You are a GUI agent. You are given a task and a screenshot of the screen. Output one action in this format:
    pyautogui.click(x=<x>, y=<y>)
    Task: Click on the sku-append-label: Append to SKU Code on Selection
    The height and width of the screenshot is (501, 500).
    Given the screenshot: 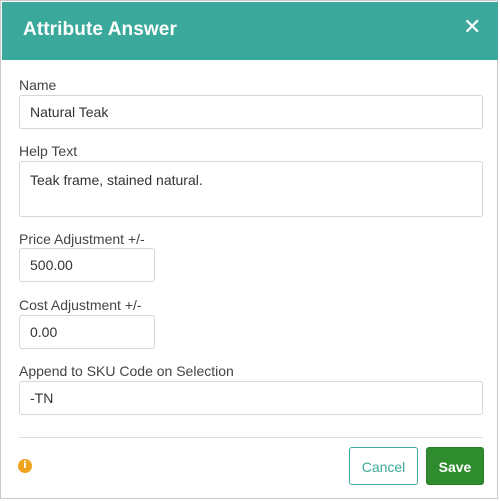 What is the action you would take?
    pyautogui.click(x=126, y=371)
    